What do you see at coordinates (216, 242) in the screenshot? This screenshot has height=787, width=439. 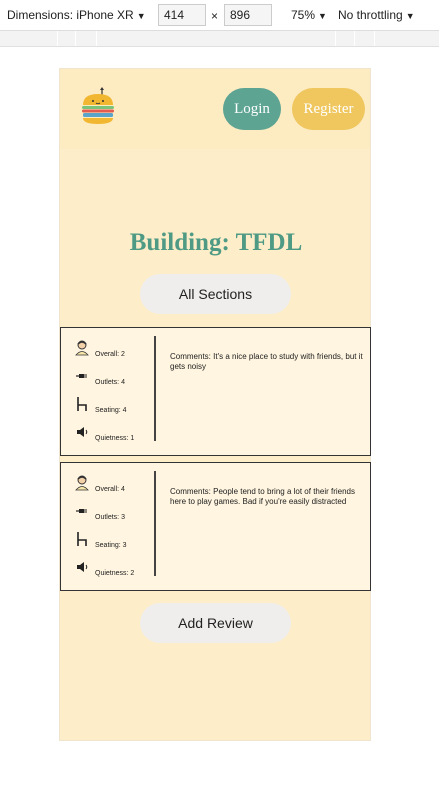 I see `page-title: Building: TFDL` at bounding box center [216, 242].